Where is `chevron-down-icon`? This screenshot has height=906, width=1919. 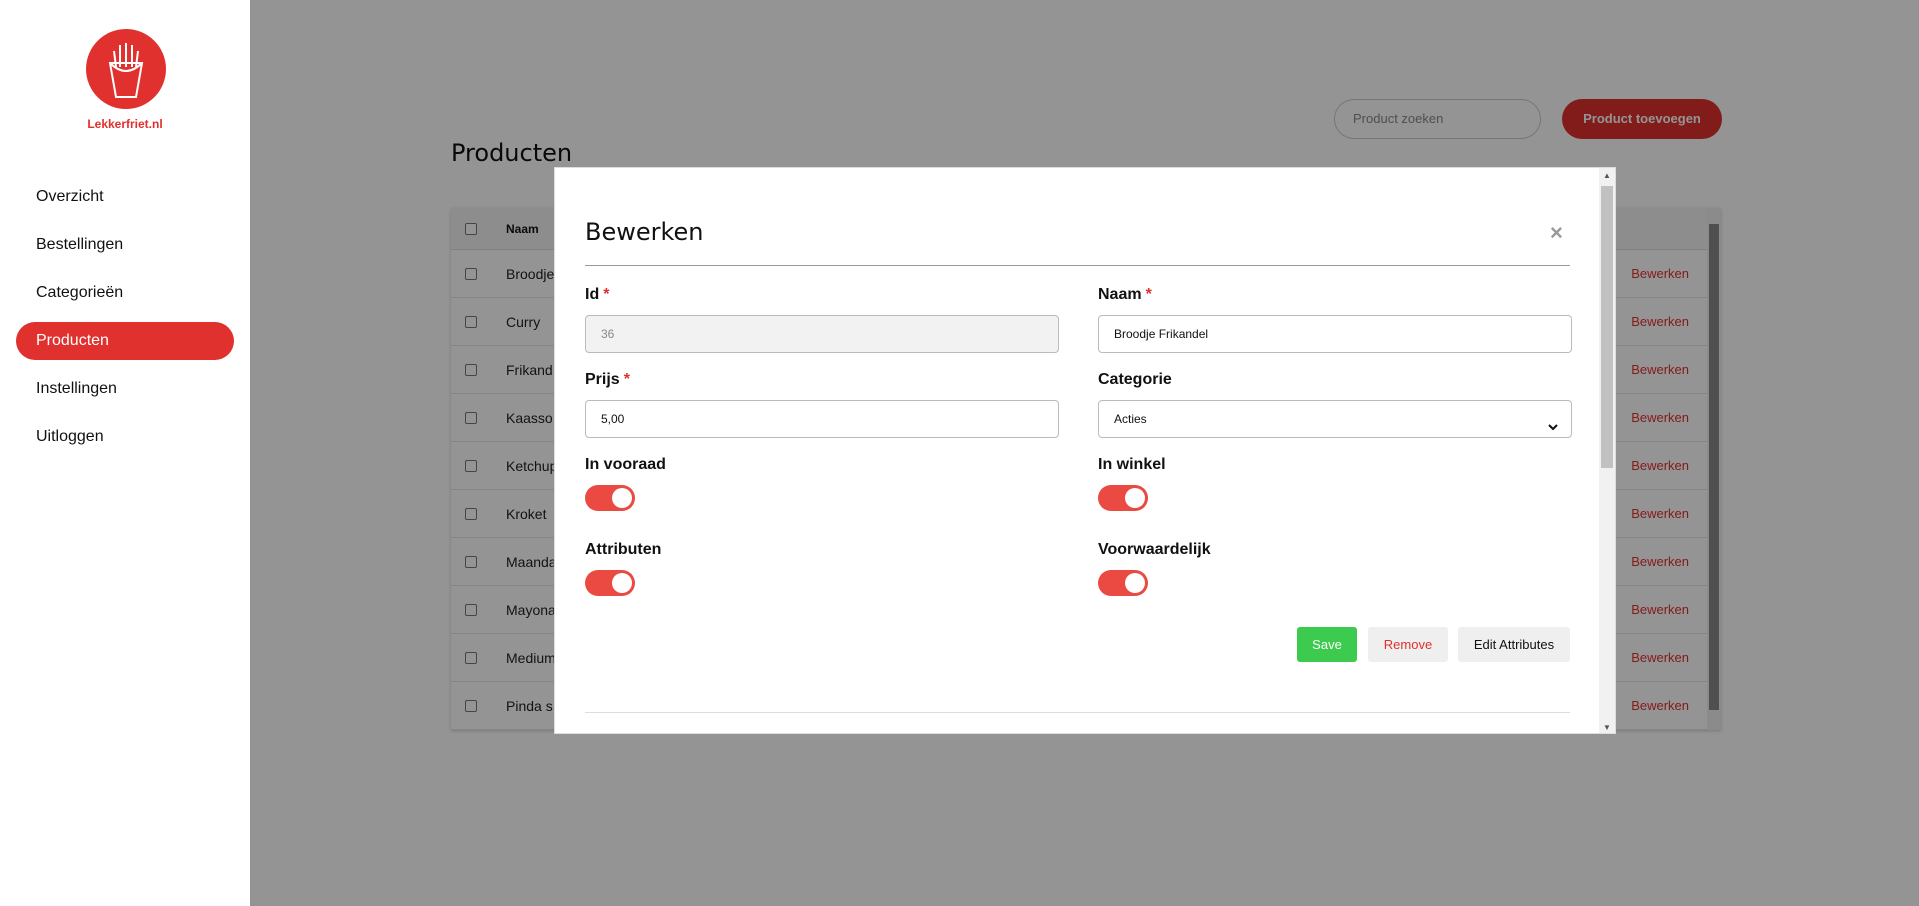 chevron-down-icon is located at coordinates (1553, 429).